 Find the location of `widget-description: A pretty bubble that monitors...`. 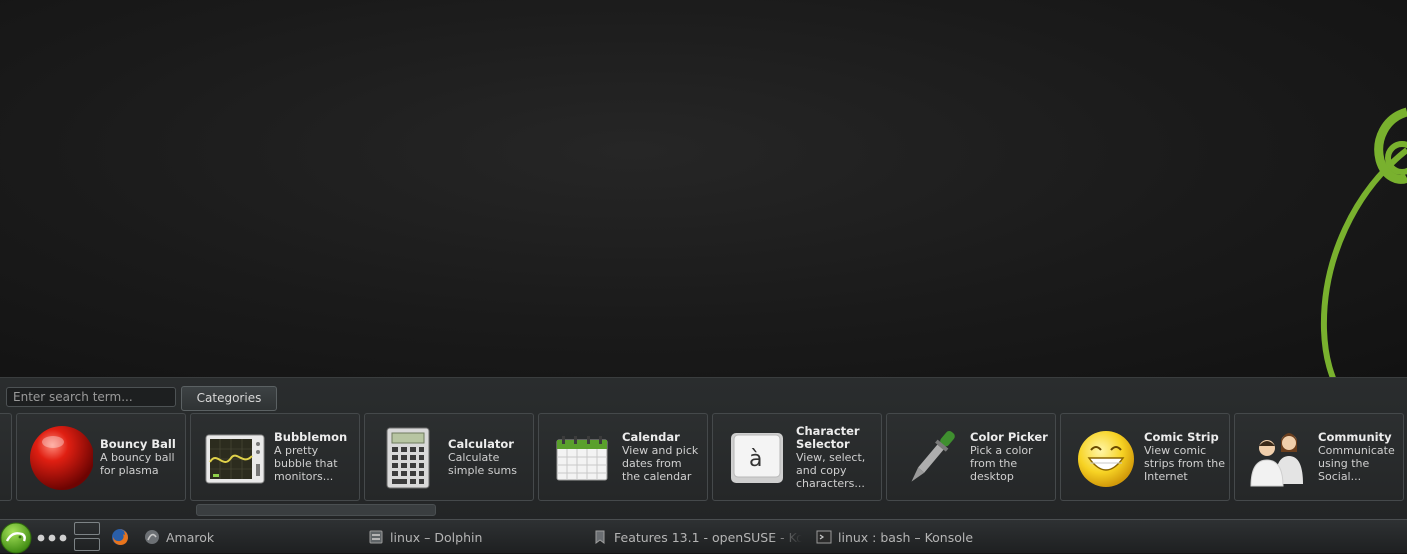

widget-description: A pretty bubble that monitors... is located at coordinates (306, 463).